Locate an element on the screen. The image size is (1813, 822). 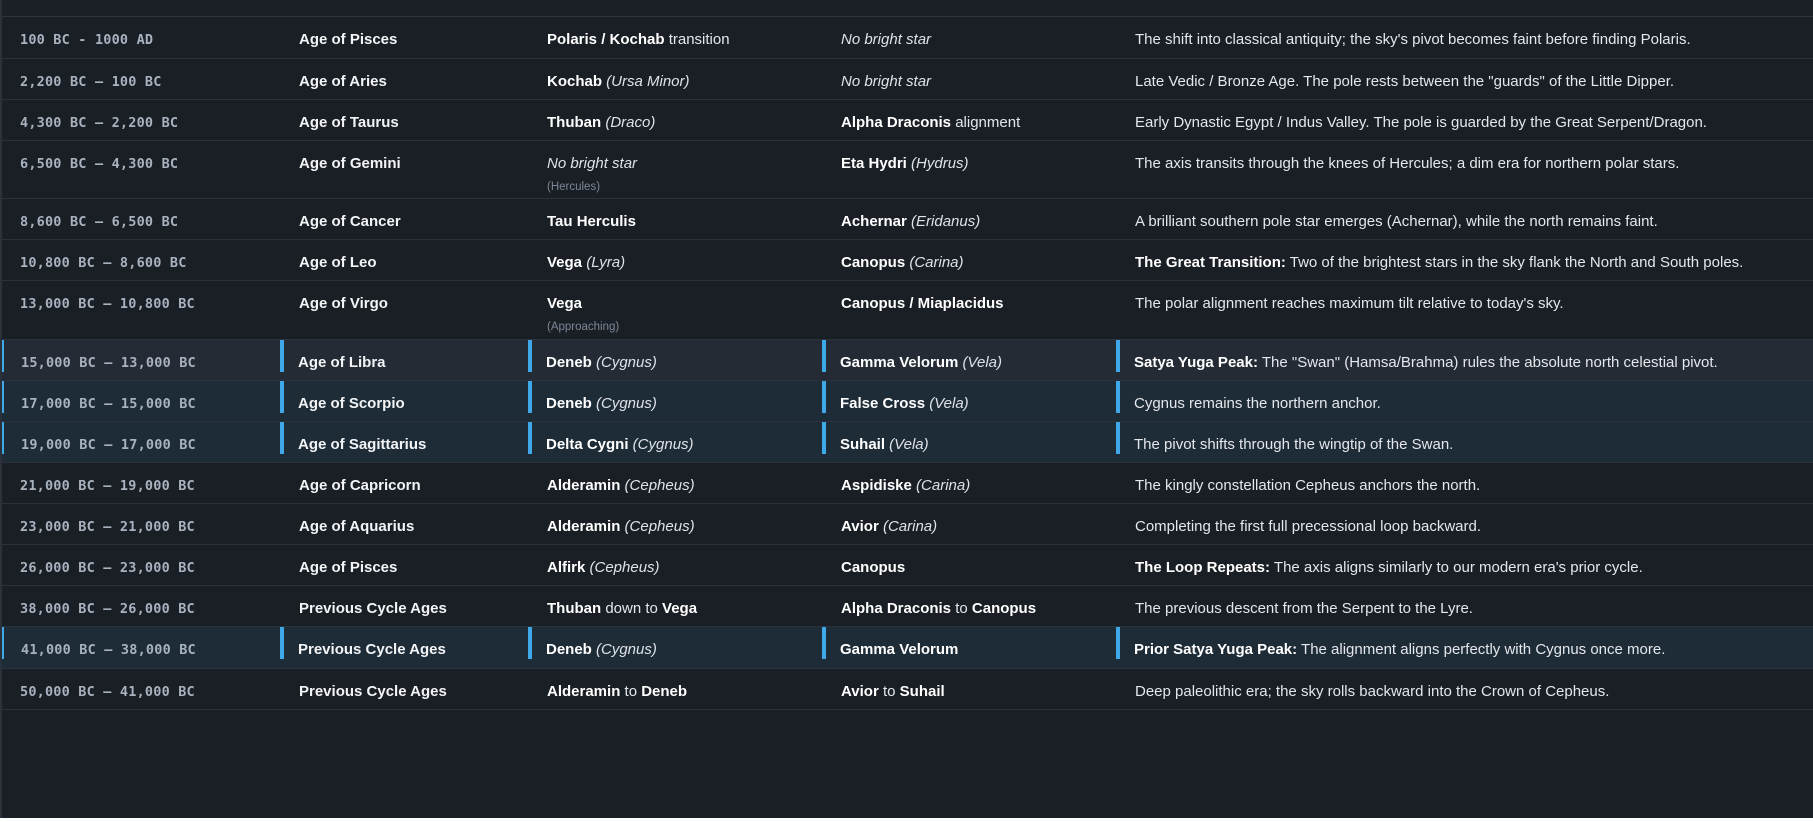
text-segment: (Cepheus) is located at coordinates (622, 567).